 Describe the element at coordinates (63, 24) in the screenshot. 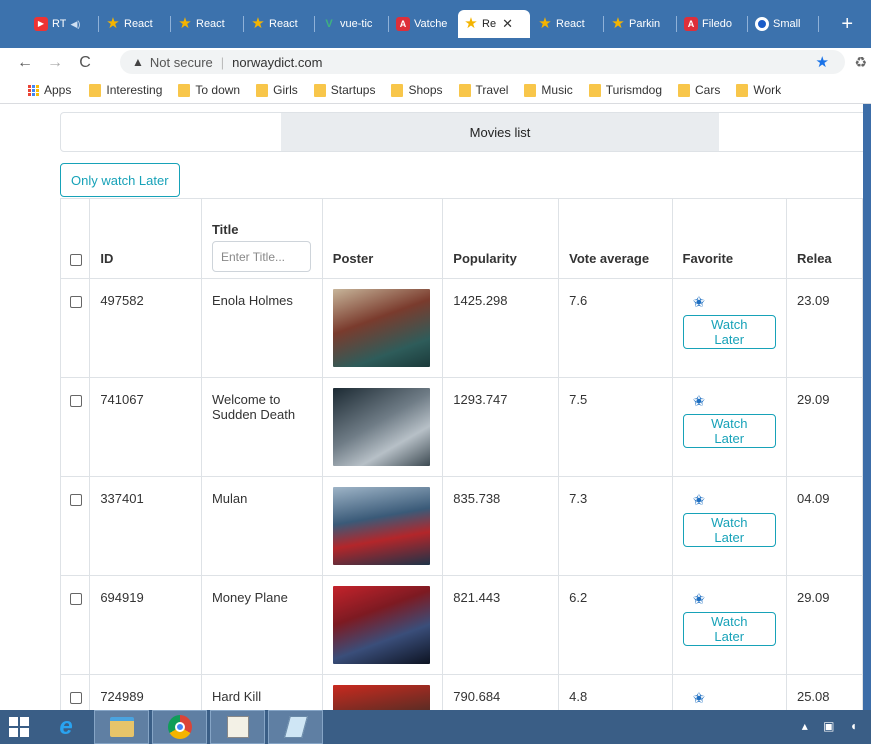

I see `browser-tab-0: ▶ RT ◀)` at that location.